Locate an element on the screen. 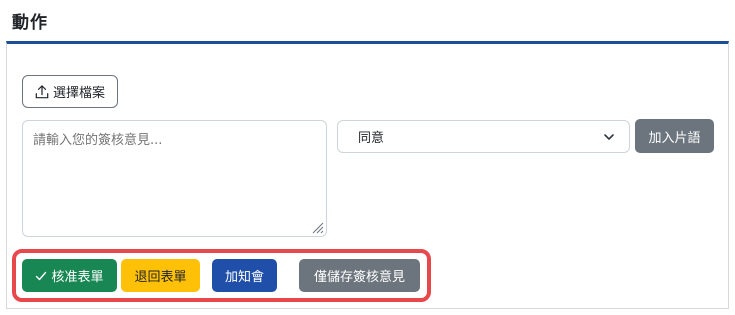 The width and height of the screenshot is (735, 315). choose-file-button: 選擇檔案 is located at coordinates (70, 91).